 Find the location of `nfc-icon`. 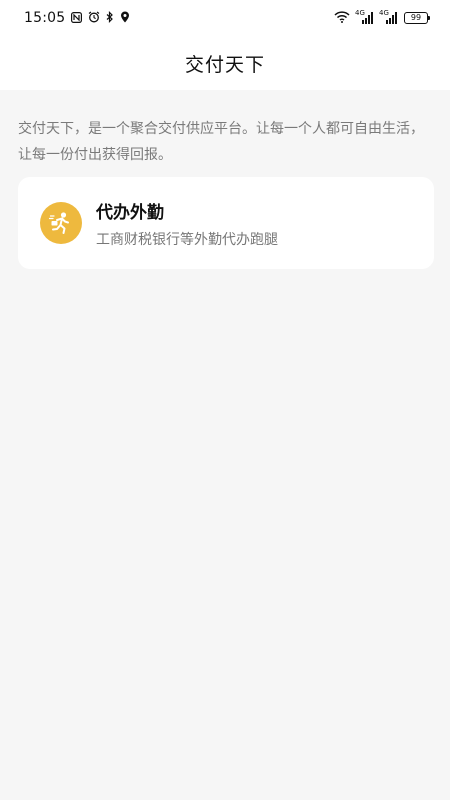

nfc-icon is located at coordinates (77, 18).